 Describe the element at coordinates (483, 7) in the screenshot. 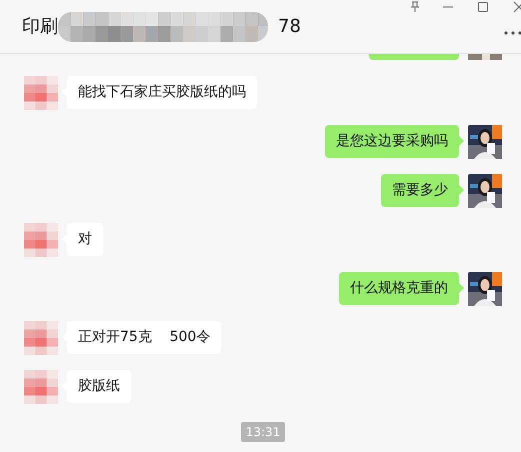

I see `maximize-icon` at that location.